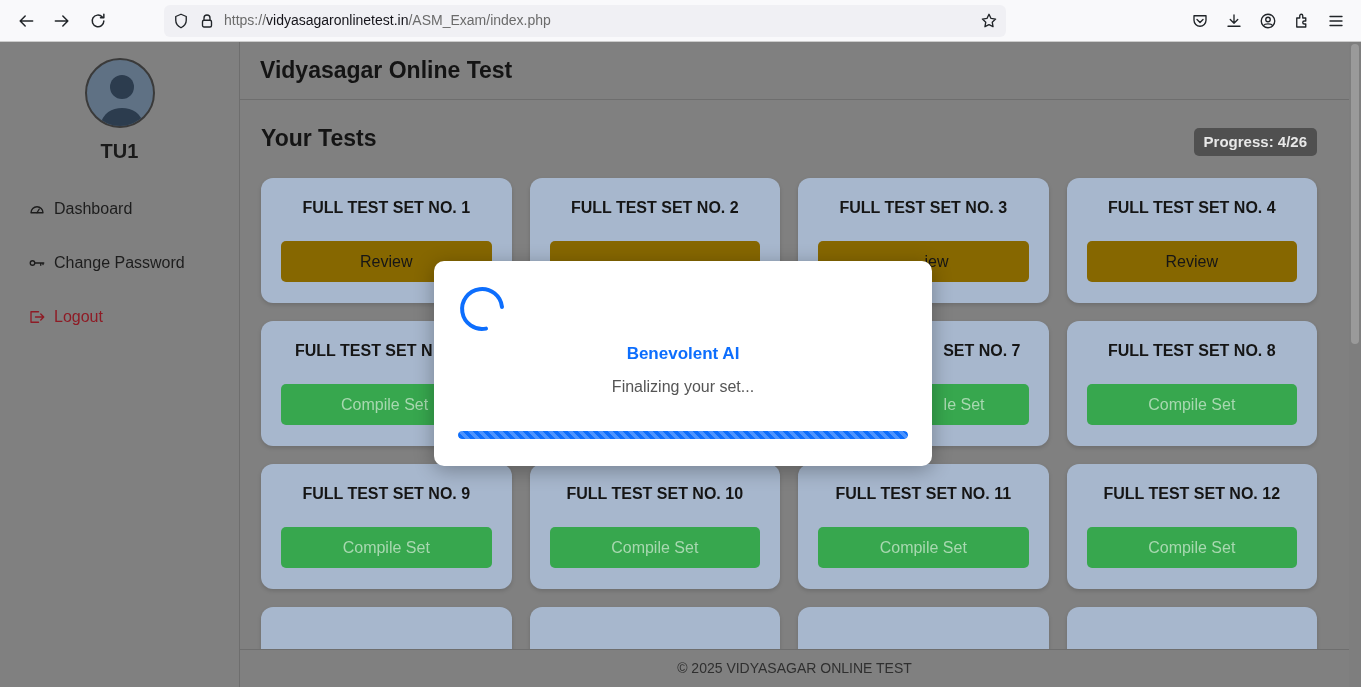 This screenshot has height=687, width=1361. What do you see at coordinates (37, 317) in the screenshot?
I see `logout-icon` at bounding box center [37, 317].